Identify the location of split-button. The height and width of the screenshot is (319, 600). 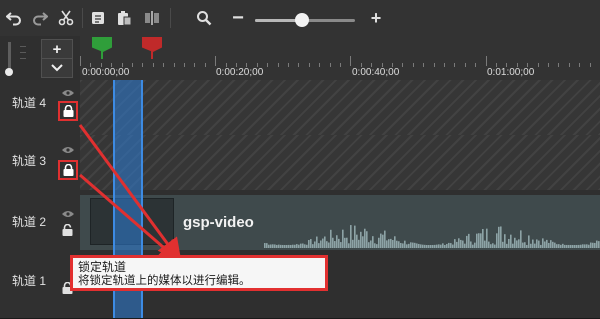
(152, 18).